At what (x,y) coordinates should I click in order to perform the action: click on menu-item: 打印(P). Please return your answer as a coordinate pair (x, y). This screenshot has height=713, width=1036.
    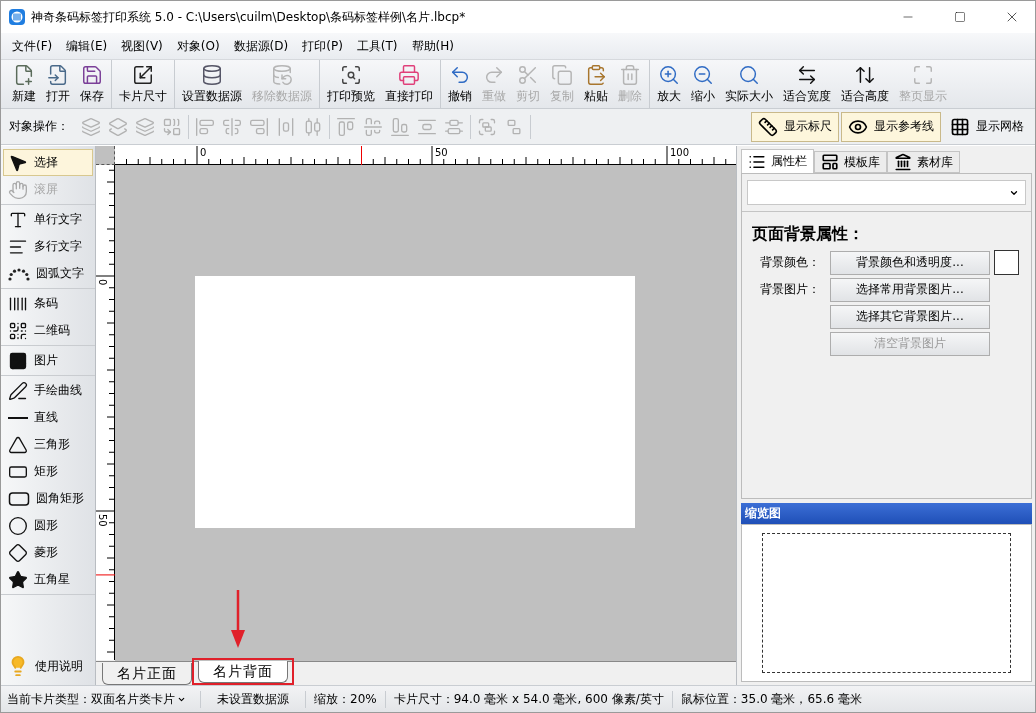
    Looking at the image, I should click on (322, 46).